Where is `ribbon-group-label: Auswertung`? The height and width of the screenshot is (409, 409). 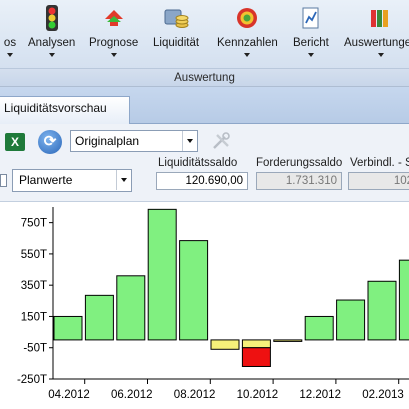
ribbon-group-label: Auswertung is located at coordinates (204, 77).